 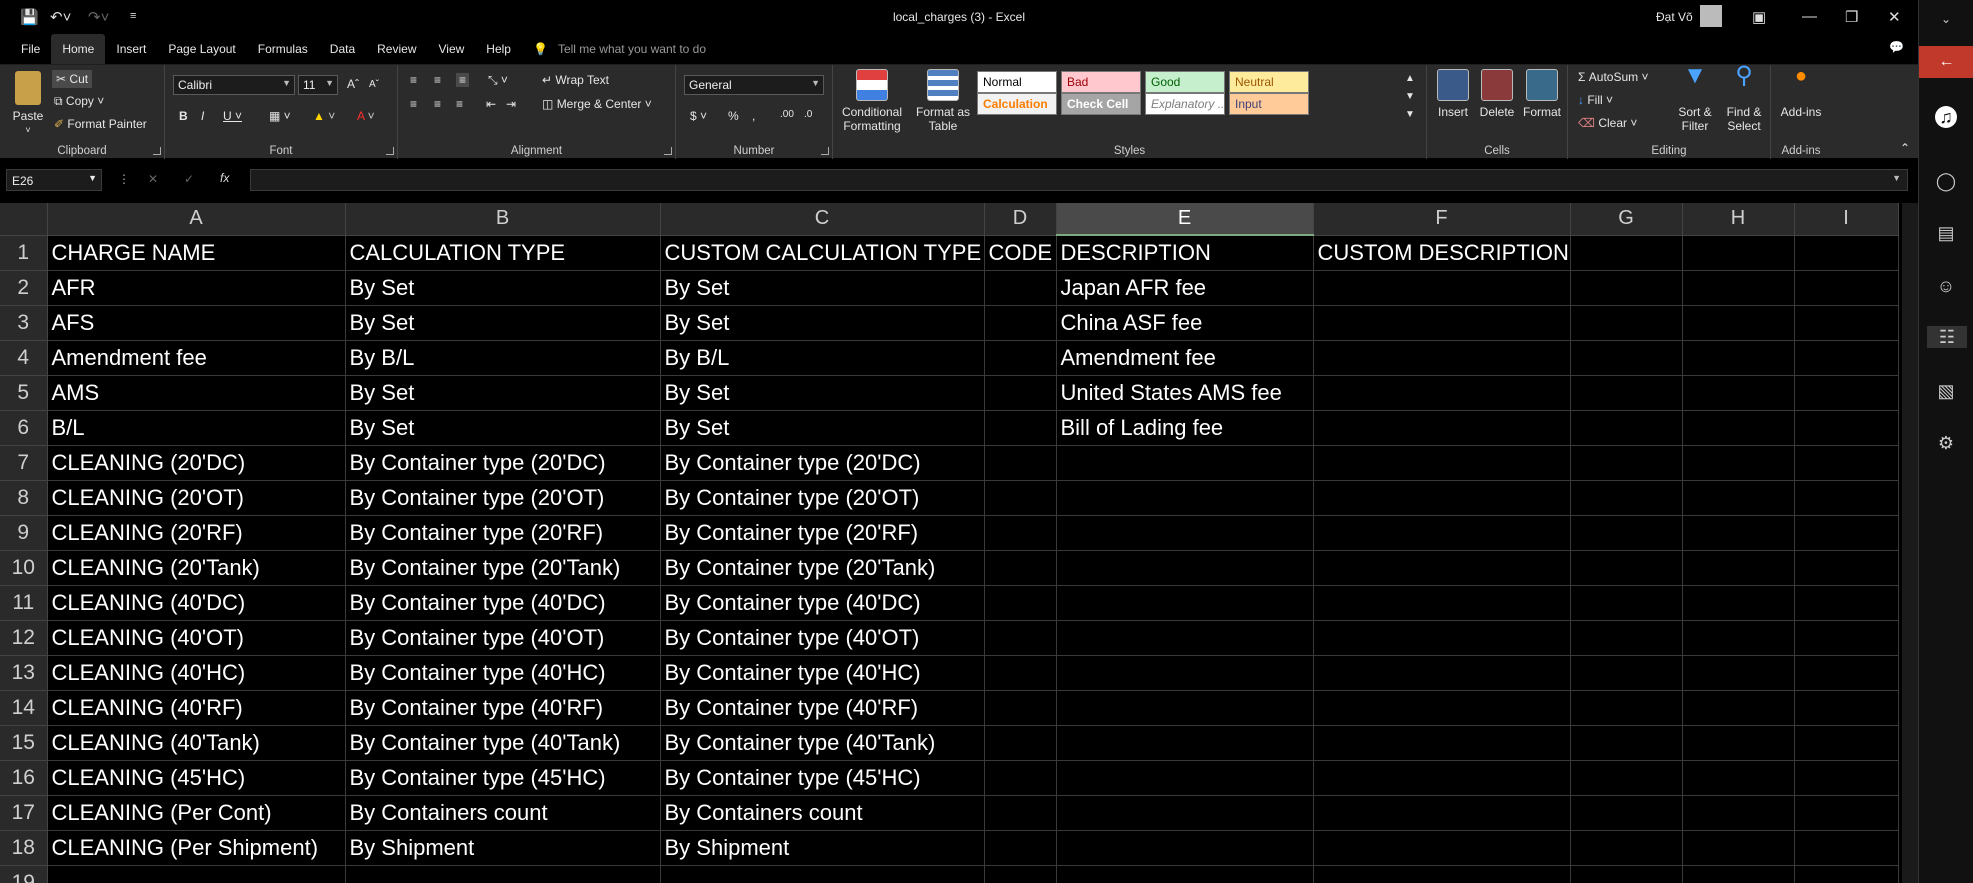 What do you see at coordinates (201, 49) in the screenshot?
I see `tab-page-layout: Page Layout` at bounding box center [201, 49].